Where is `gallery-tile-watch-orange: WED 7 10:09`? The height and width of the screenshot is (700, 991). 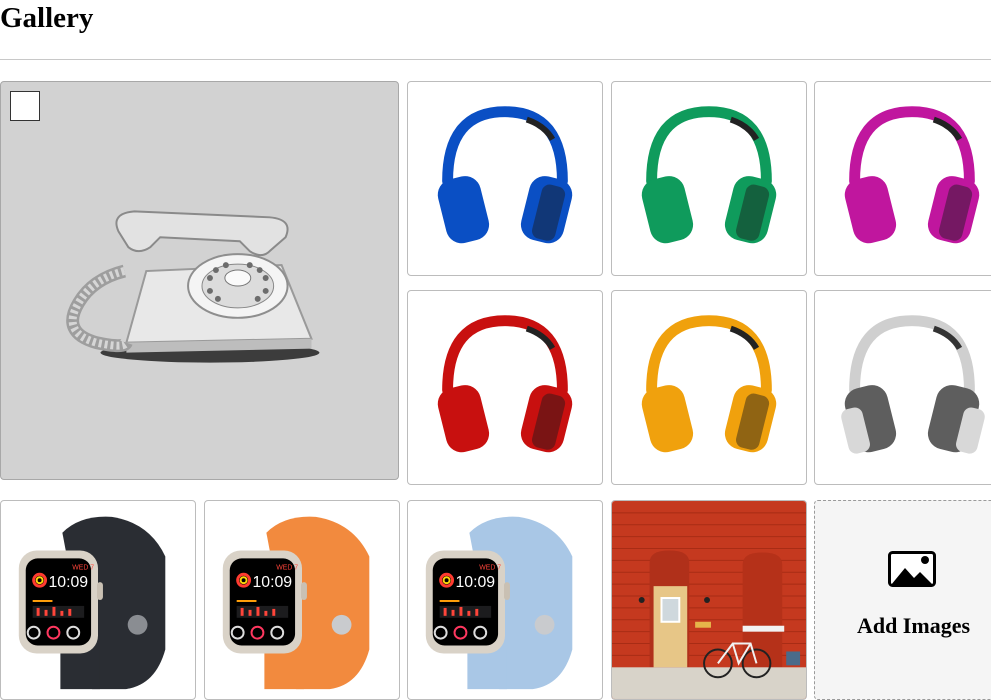
gallery-tile-watch-orange: WED 7 10:09 is located at coordinates (302, 600).